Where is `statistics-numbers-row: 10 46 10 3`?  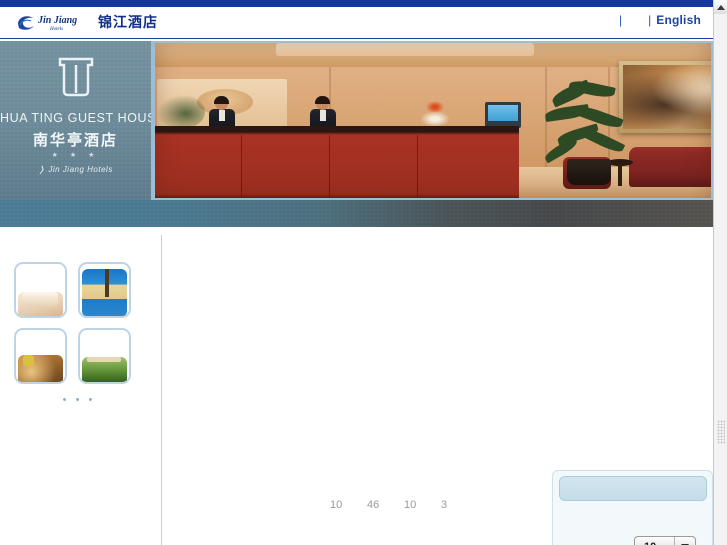 statistics-numbers-row: 10 46 10 3 is located at coordinates (404, 505).